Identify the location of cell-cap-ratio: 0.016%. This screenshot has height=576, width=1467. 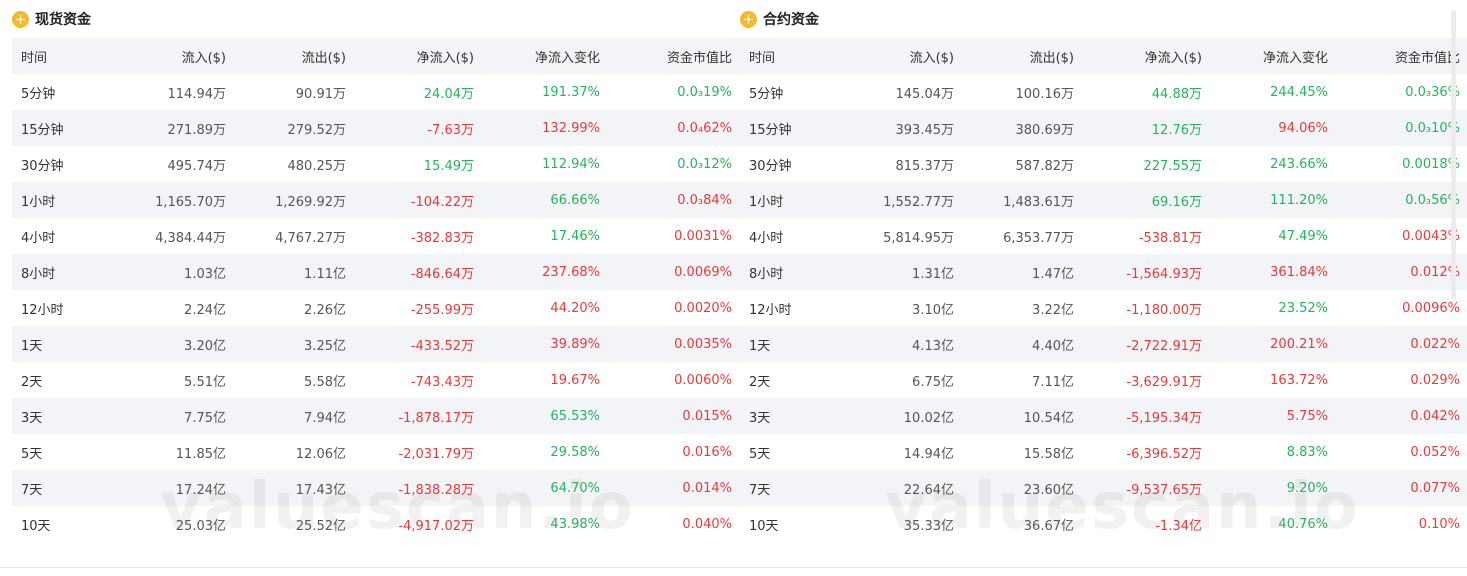
(707, 452).